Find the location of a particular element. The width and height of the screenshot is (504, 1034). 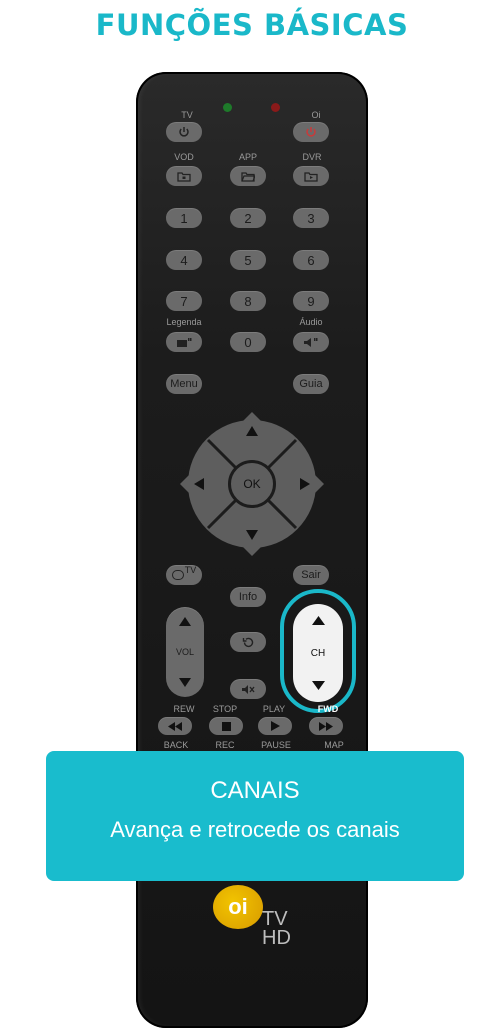

ok-button: OK is located at coordinates (252, 484).